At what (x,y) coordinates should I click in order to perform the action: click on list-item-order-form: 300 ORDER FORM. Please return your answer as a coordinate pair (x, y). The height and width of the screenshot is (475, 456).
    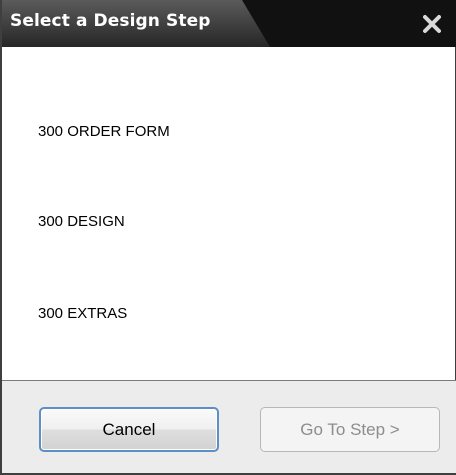
    Looking at the image, I should click on (239, 132).